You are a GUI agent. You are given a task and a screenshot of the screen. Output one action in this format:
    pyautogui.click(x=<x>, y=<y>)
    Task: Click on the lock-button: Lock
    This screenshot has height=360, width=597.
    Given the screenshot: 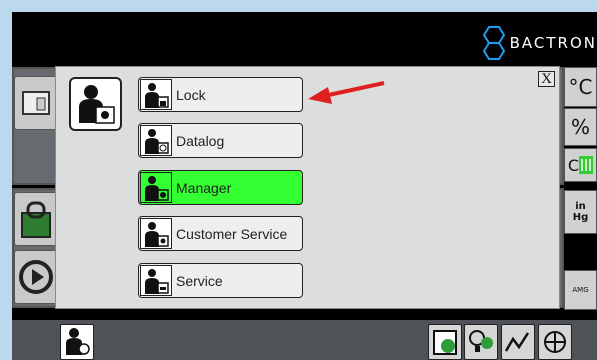 What is the action you would take?
    pyautogui.click(x=220, y=94)
    